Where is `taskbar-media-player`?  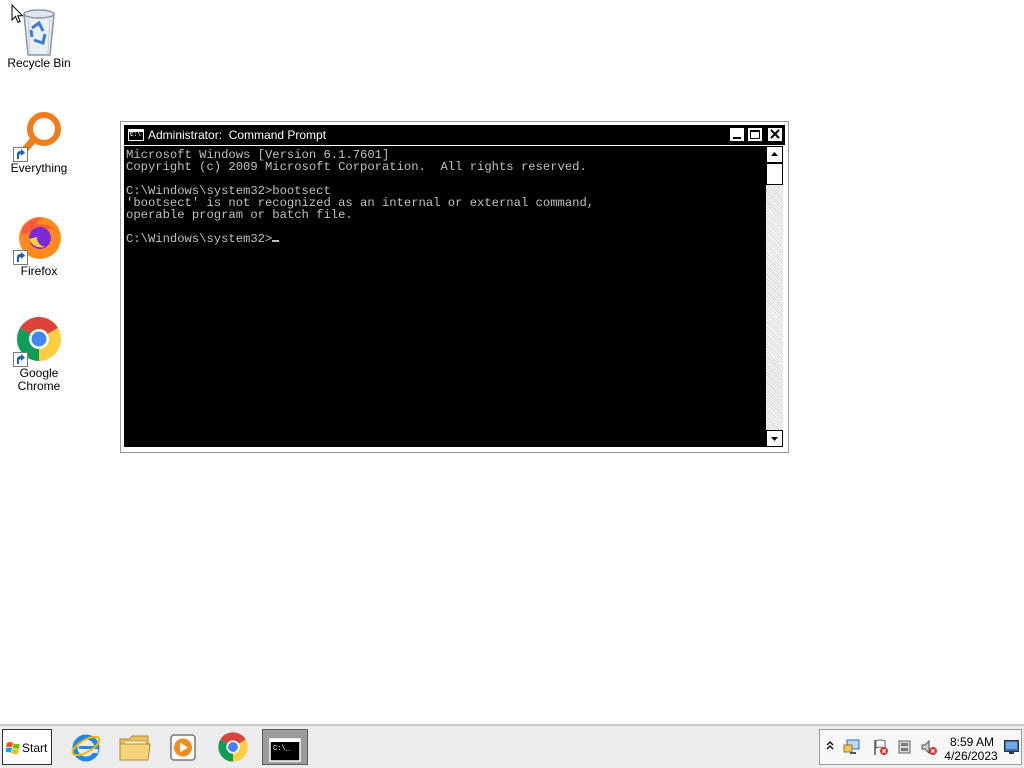
taskbar-media-player is located at coordinates (183, 747).